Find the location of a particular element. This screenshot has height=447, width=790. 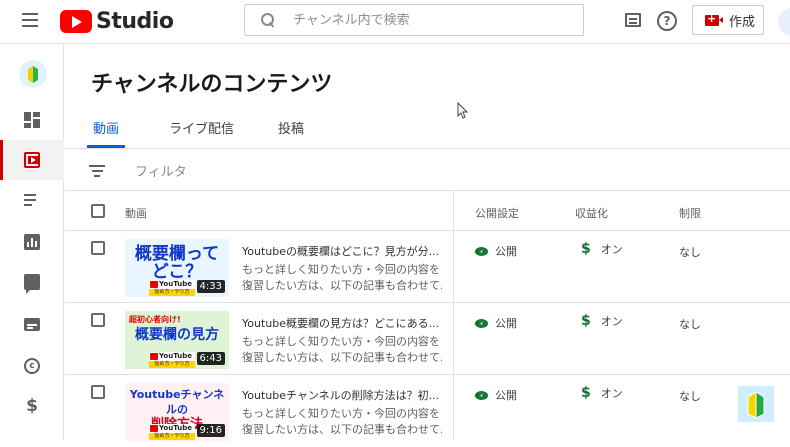

tab-videos: 動画 is located at coordinates (106, 131).